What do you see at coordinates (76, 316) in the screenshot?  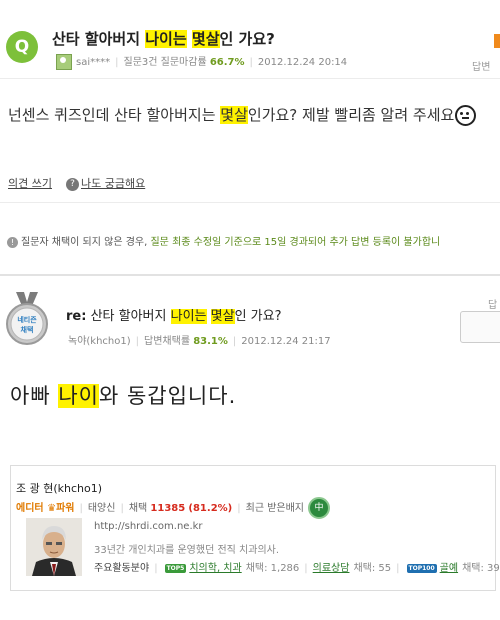 I see `answer-title-prefix: re:` at bounding box center [76, 316].